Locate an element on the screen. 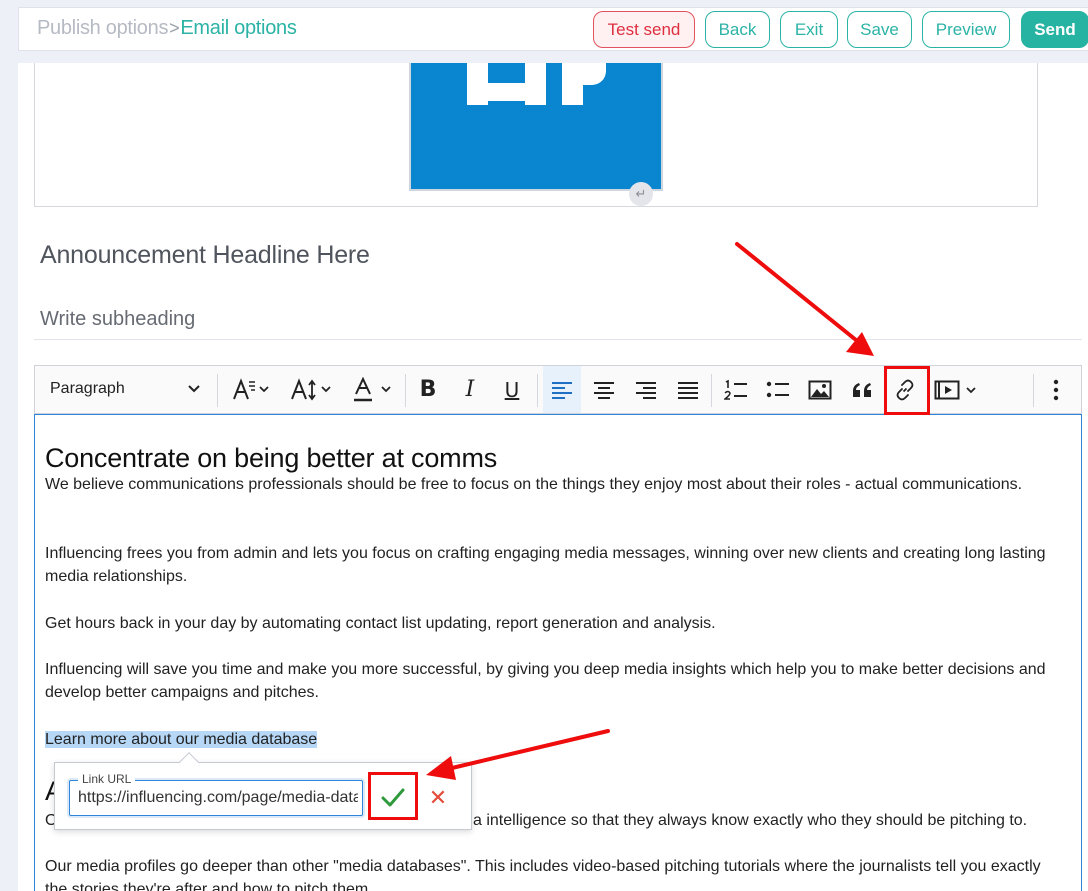  font-size-icon is located at coordinates (251, 388).